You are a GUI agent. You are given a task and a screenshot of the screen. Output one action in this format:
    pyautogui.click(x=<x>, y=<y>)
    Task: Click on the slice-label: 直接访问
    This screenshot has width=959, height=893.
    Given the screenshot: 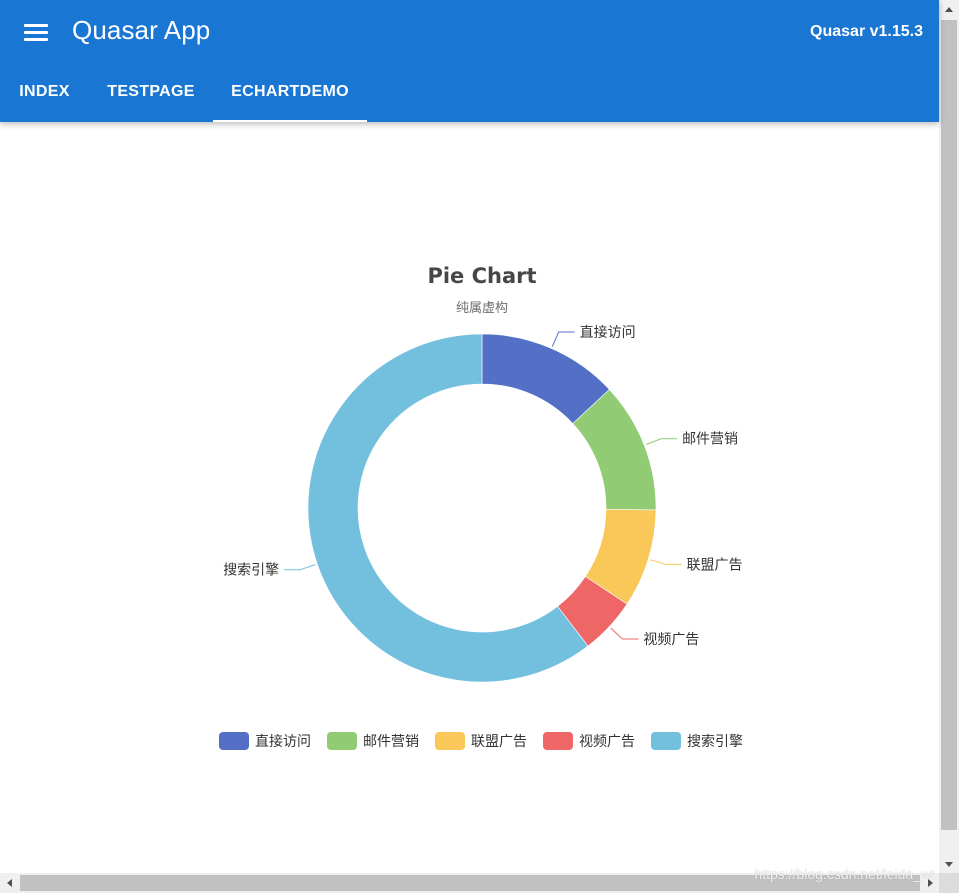 What is the action you would take?
    pyautogui.click(x=608, y=332)
    